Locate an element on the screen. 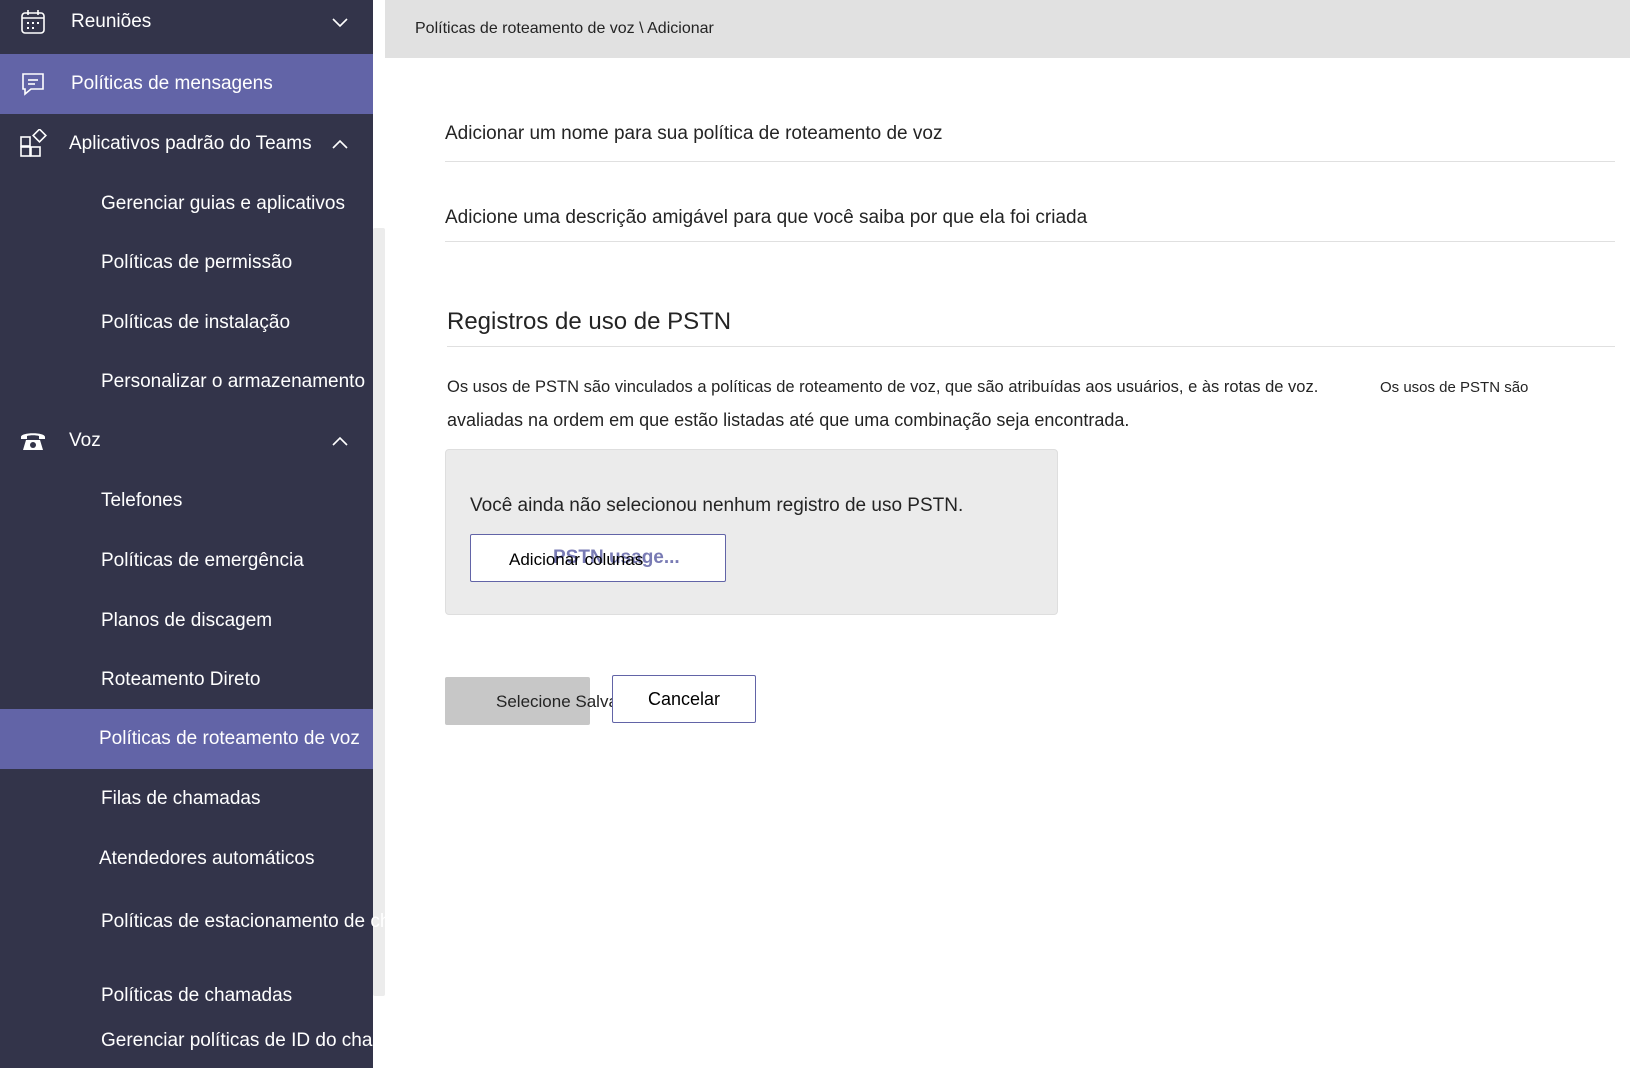 This screenshot has width=1630, height=1068. cancel-button-label: Cancelar is located at coordinates (684, 698).